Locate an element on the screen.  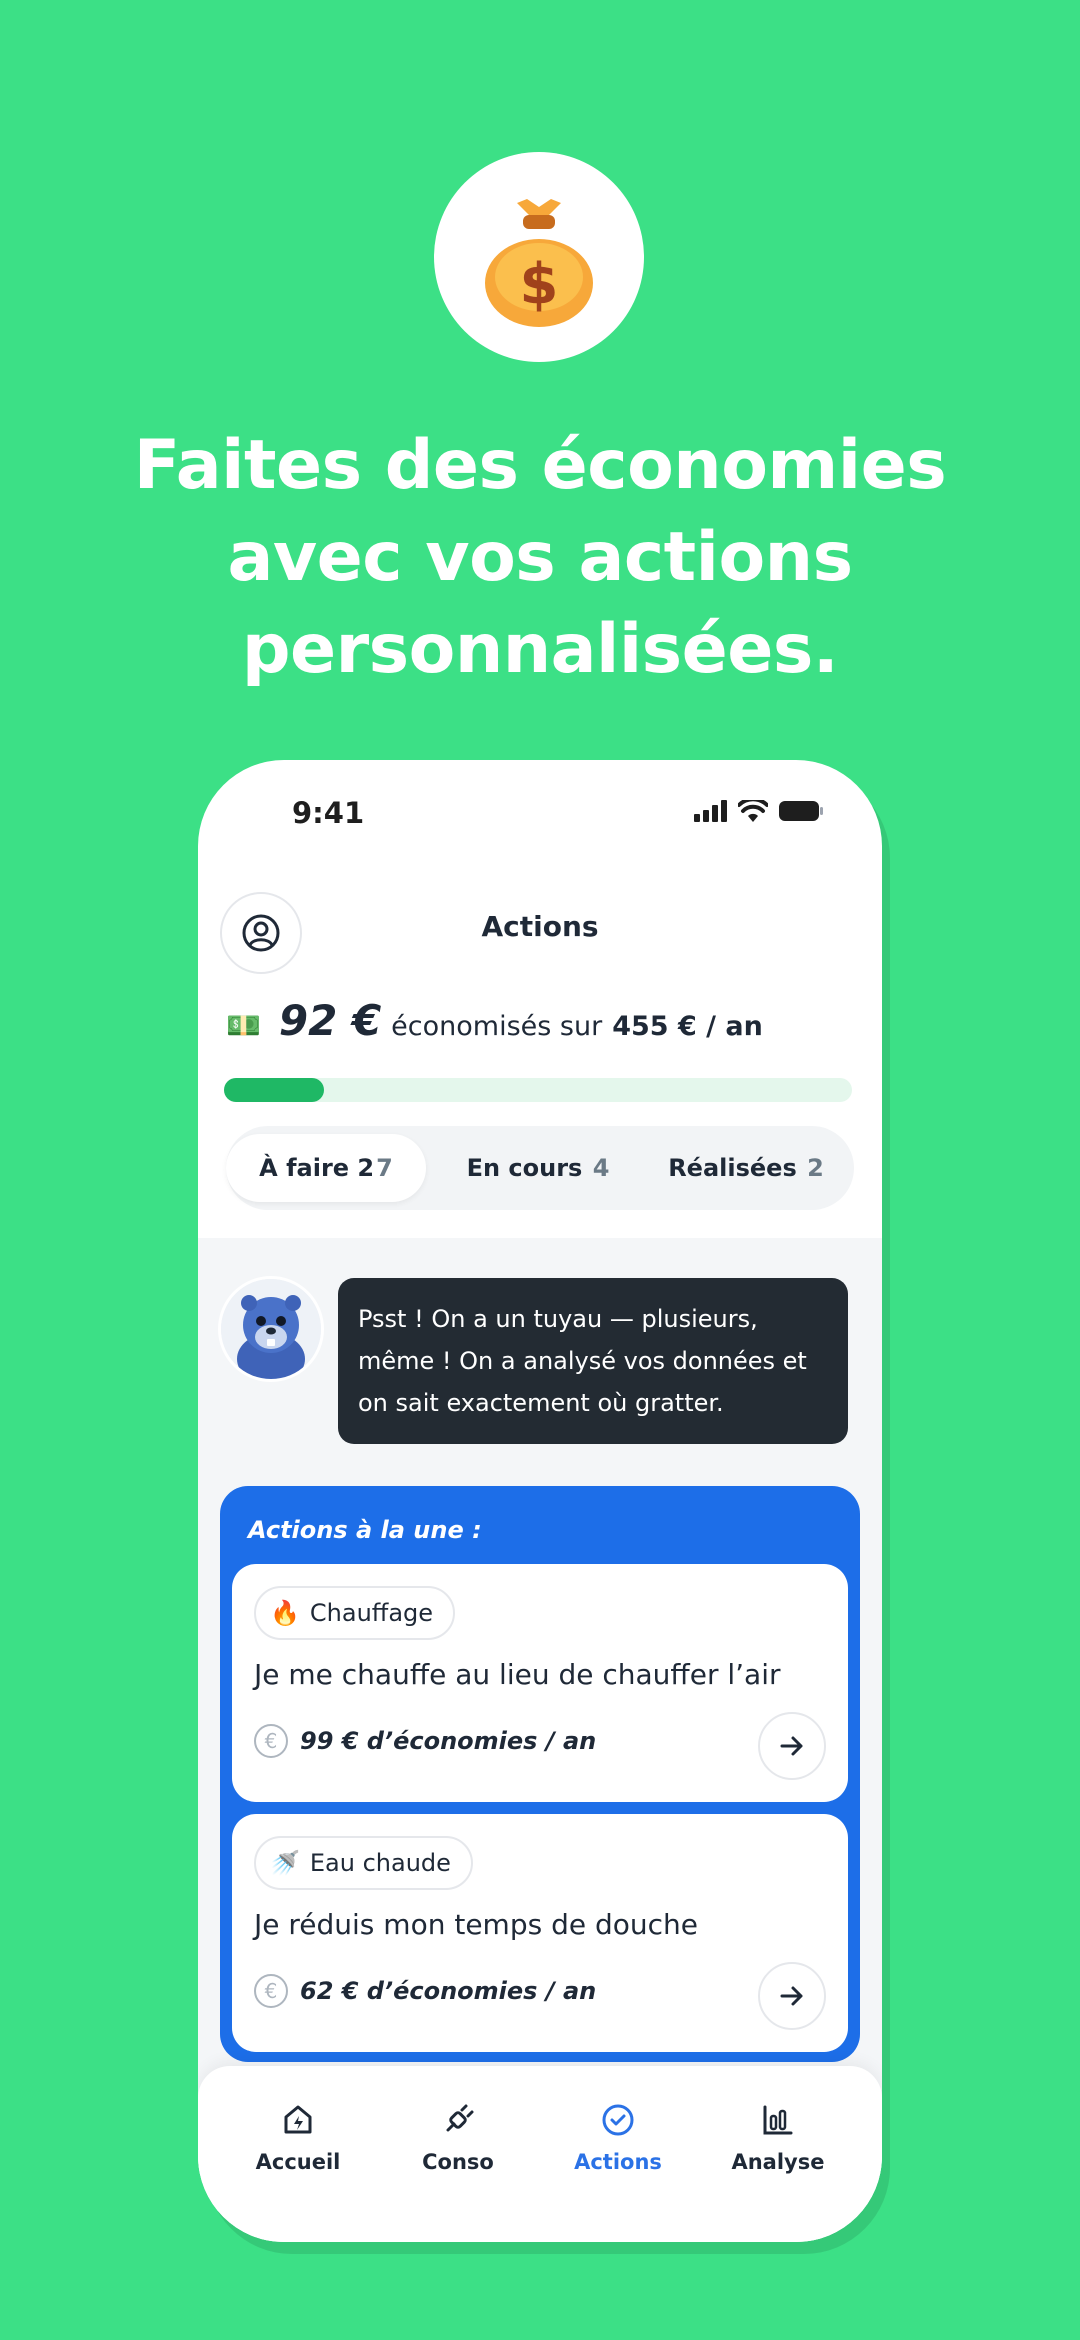
category-label: Eau chaude is located at coordinates (380, 1863).